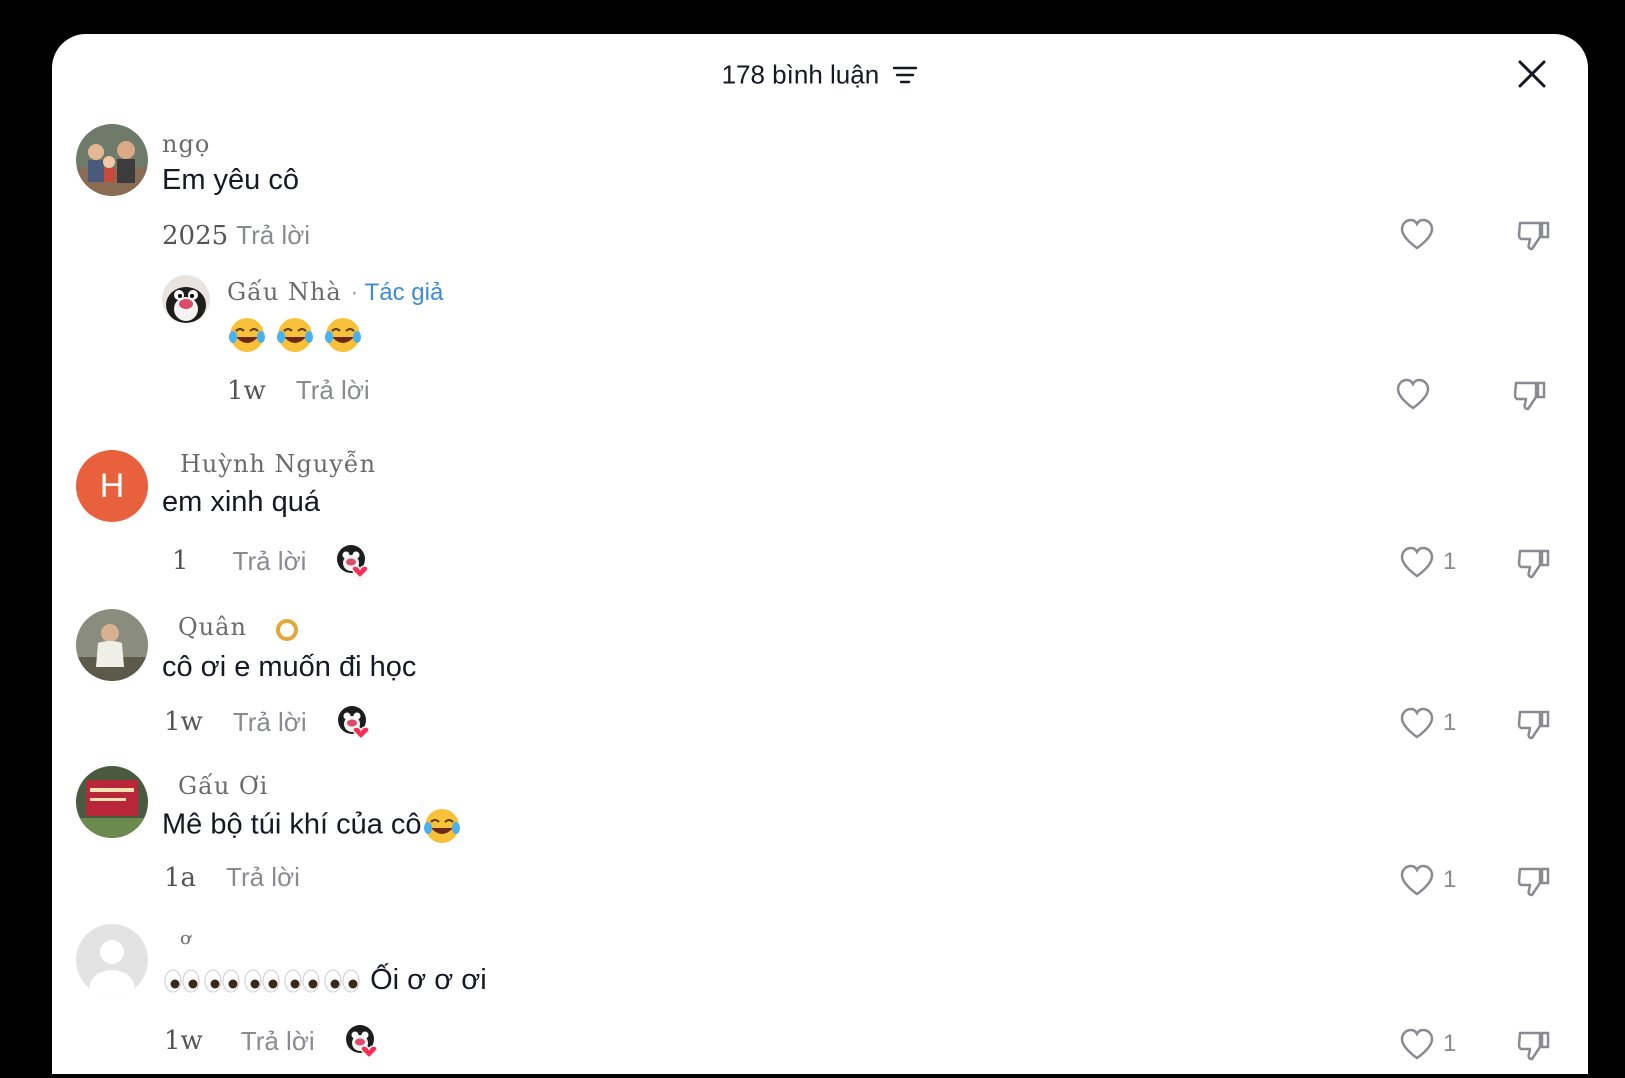 The height and width of the screenshot is (1078, 1625). I want to click on comment-item: ơ Ối ơ ơ ơi 1w Trả lời 1, so click(820, 999).